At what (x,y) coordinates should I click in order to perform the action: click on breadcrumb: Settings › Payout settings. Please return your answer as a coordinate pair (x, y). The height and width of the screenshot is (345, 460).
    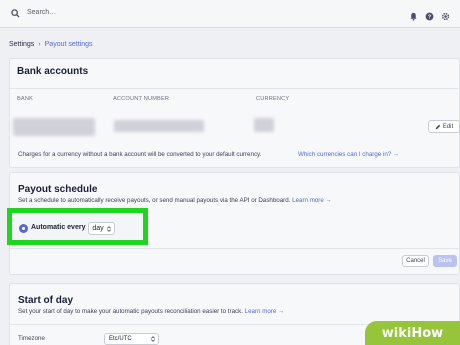
    Looking at the image, I should click on (51, 44).